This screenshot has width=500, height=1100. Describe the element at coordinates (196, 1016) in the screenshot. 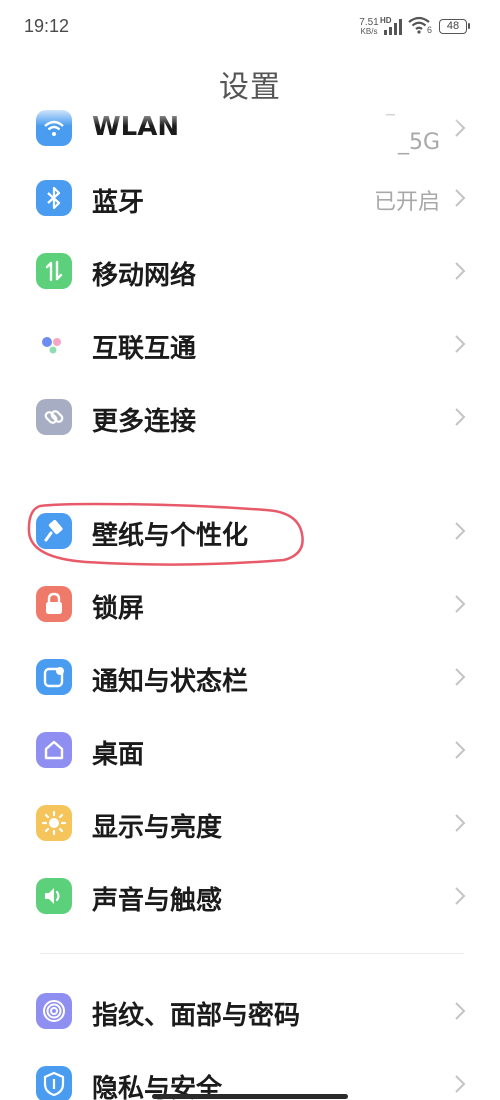

I see `fingerprint-label: 指纹、面部与密码` at that location.